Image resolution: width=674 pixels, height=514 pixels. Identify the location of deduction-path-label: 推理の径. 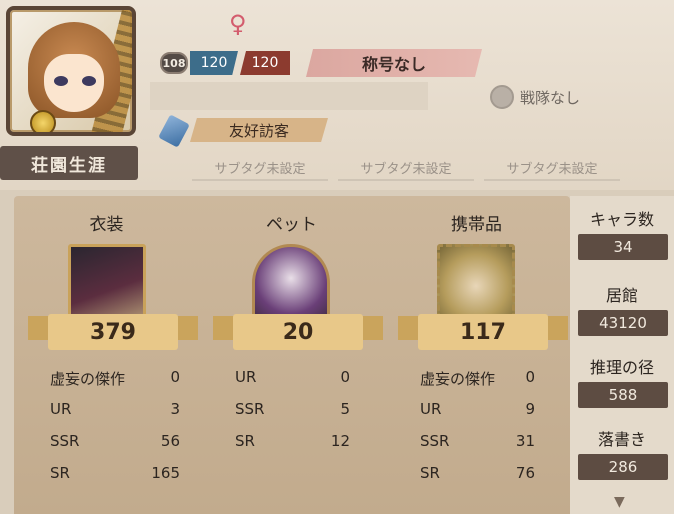
(621, 367).